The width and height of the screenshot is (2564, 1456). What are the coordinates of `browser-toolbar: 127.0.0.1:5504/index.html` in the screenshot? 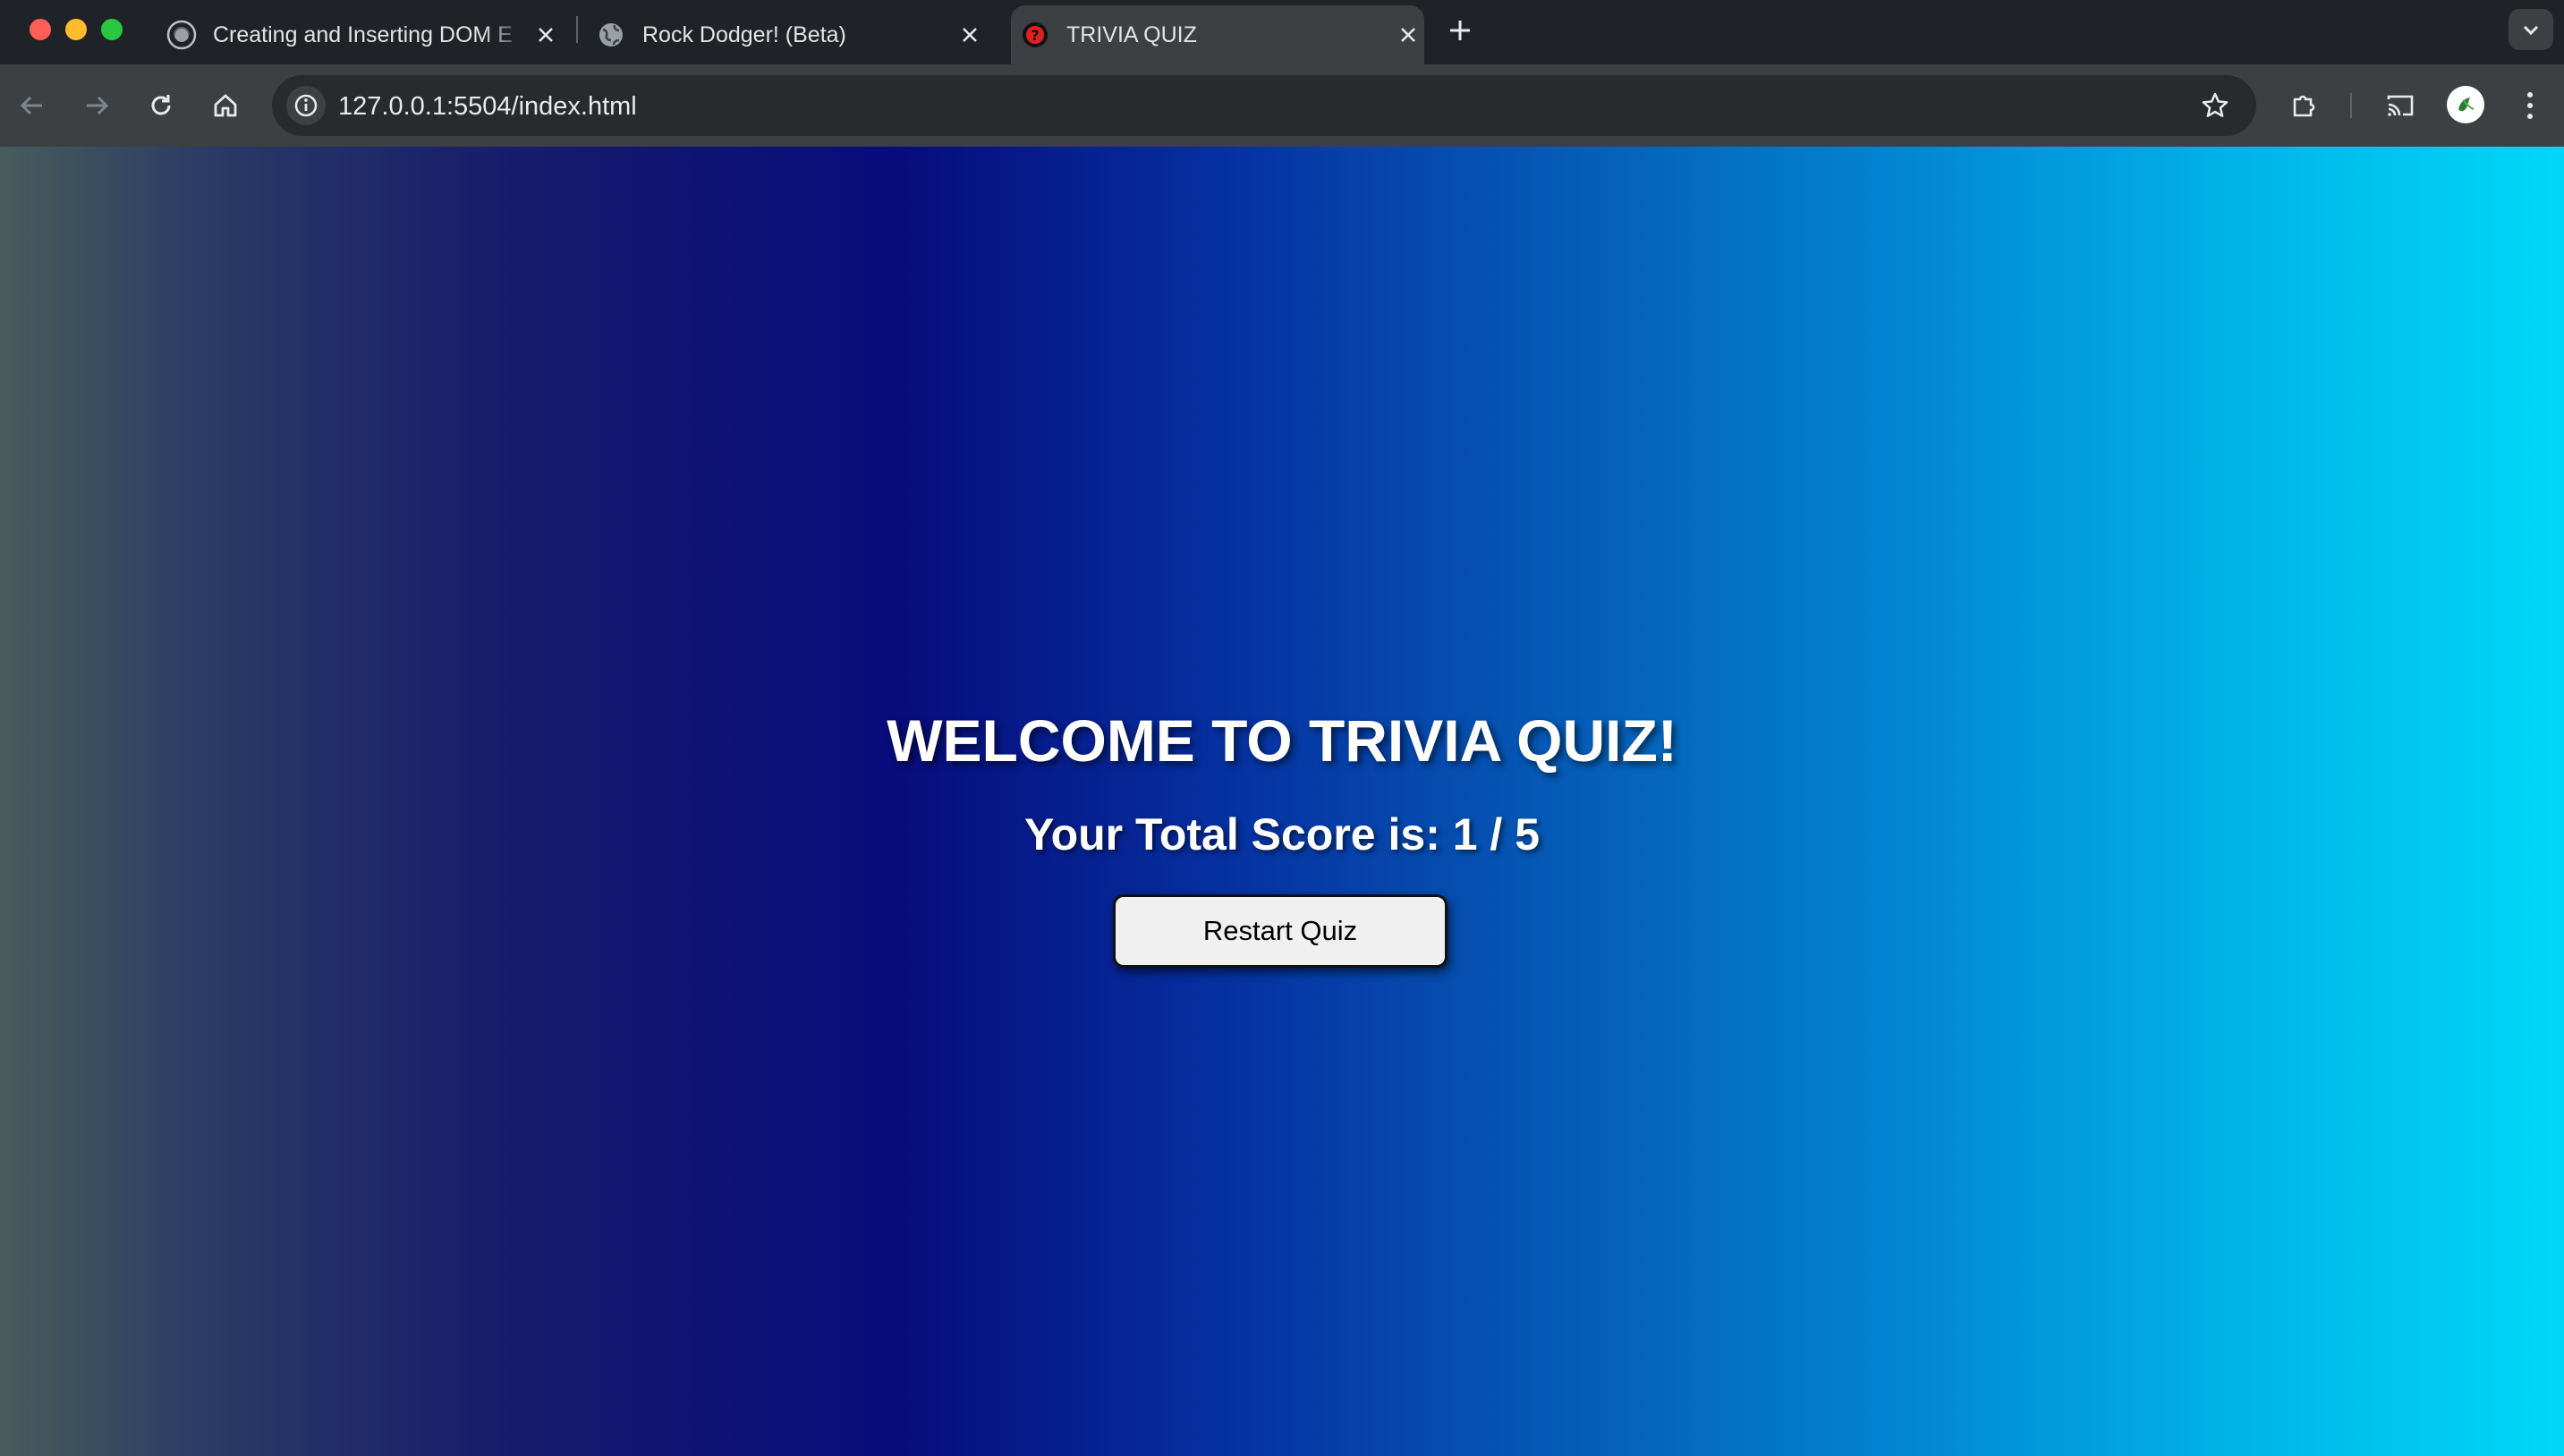 It's located at (1282, 105).